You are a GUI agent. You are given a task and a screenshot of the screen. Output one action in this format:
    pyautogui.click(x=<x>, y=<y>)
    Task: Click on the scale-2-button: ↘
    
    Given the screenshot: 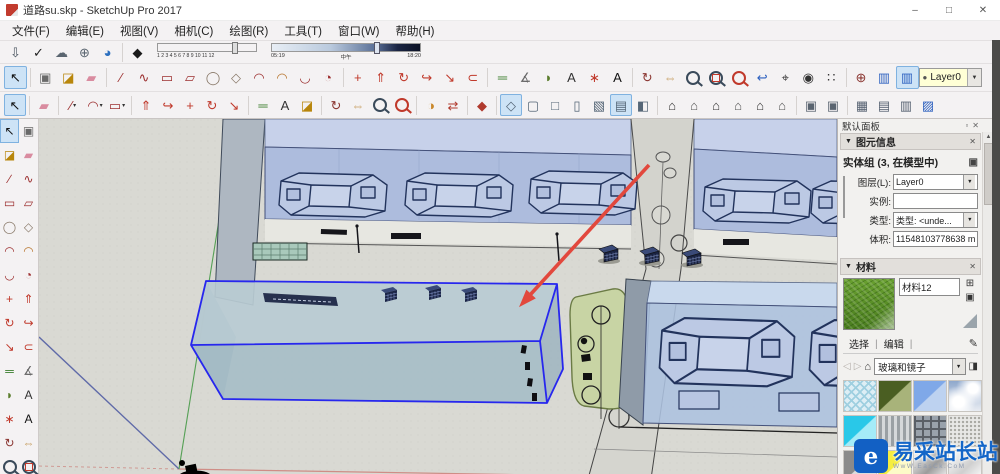 What is the action you would take?
    pyautogui.click(x=234, y=105)
    